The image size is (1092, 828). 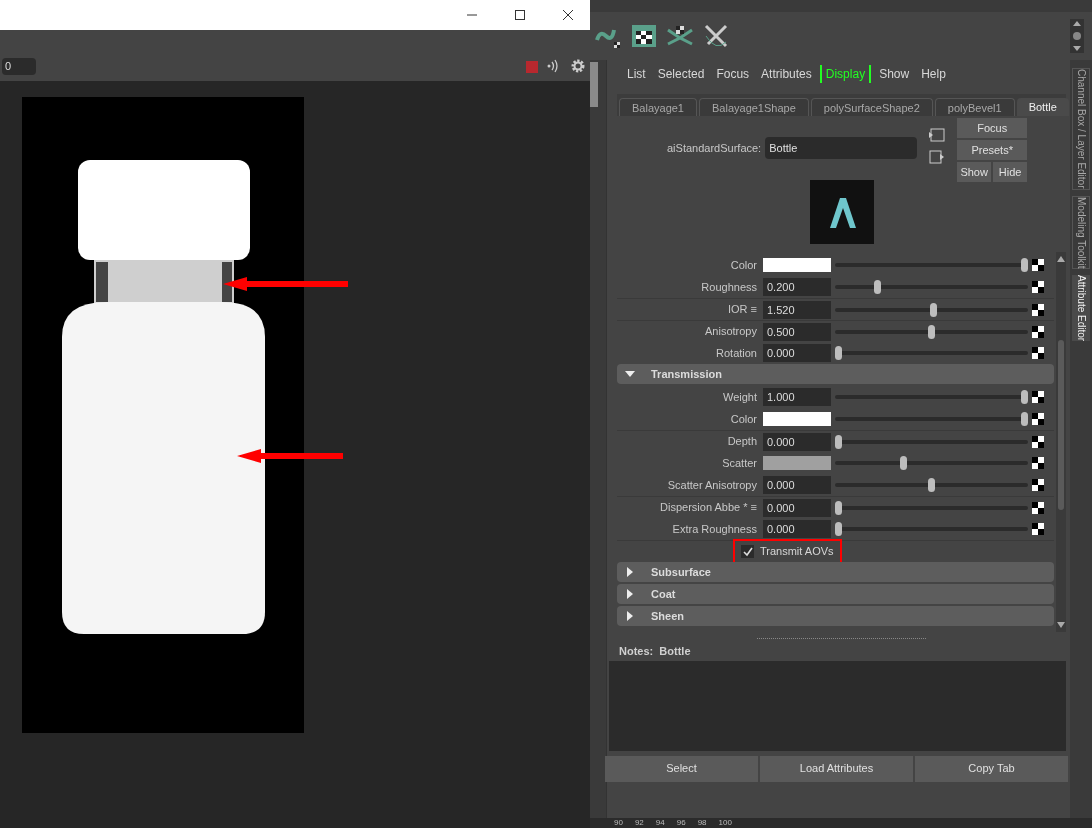 What do you see at coordinates (716, 36) in the screenshot?
I see `tools-icon` at bounding box center [716, 36].